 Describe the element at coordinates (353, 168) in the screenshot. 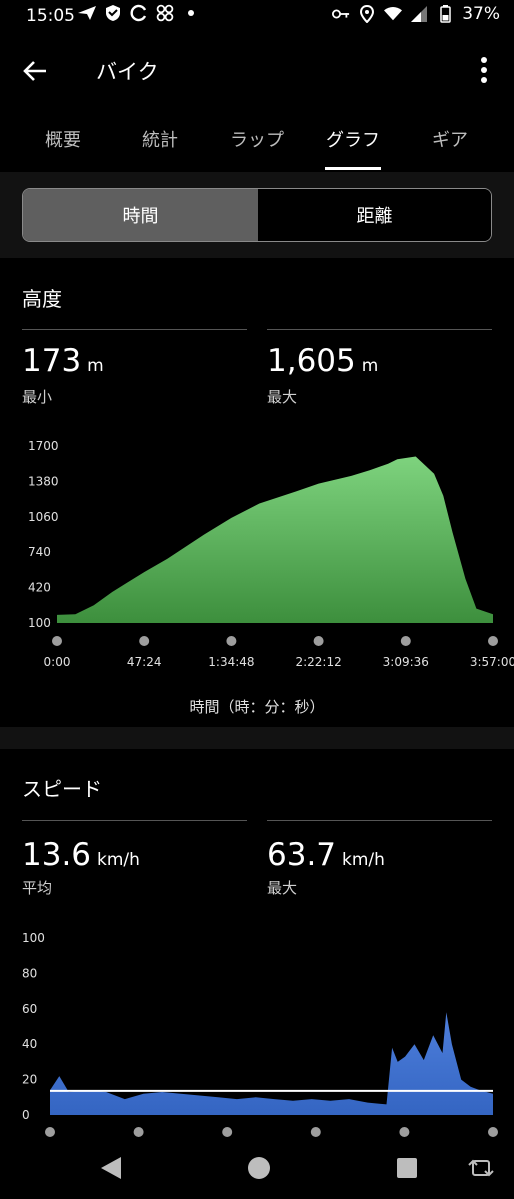

I see `tab-active-indicator` at that location.